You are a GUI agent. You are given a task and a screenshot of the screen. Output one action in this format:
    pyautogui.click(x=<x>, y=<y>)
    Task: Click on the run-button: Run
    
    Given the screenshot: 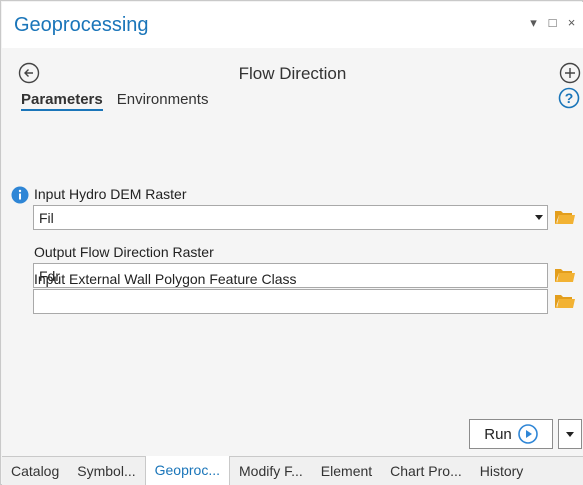 What is the action you would take?
    pyautogui.click(x=511, y=434)
    